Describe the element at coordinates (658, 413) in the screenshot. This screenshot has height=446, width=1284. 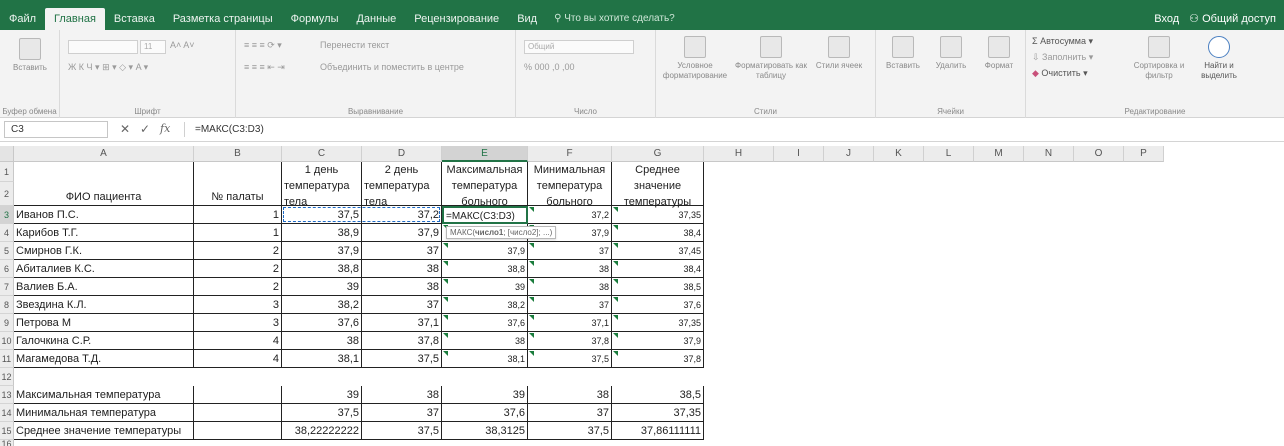
I see `summary-g-cell: 37,35` at that location.